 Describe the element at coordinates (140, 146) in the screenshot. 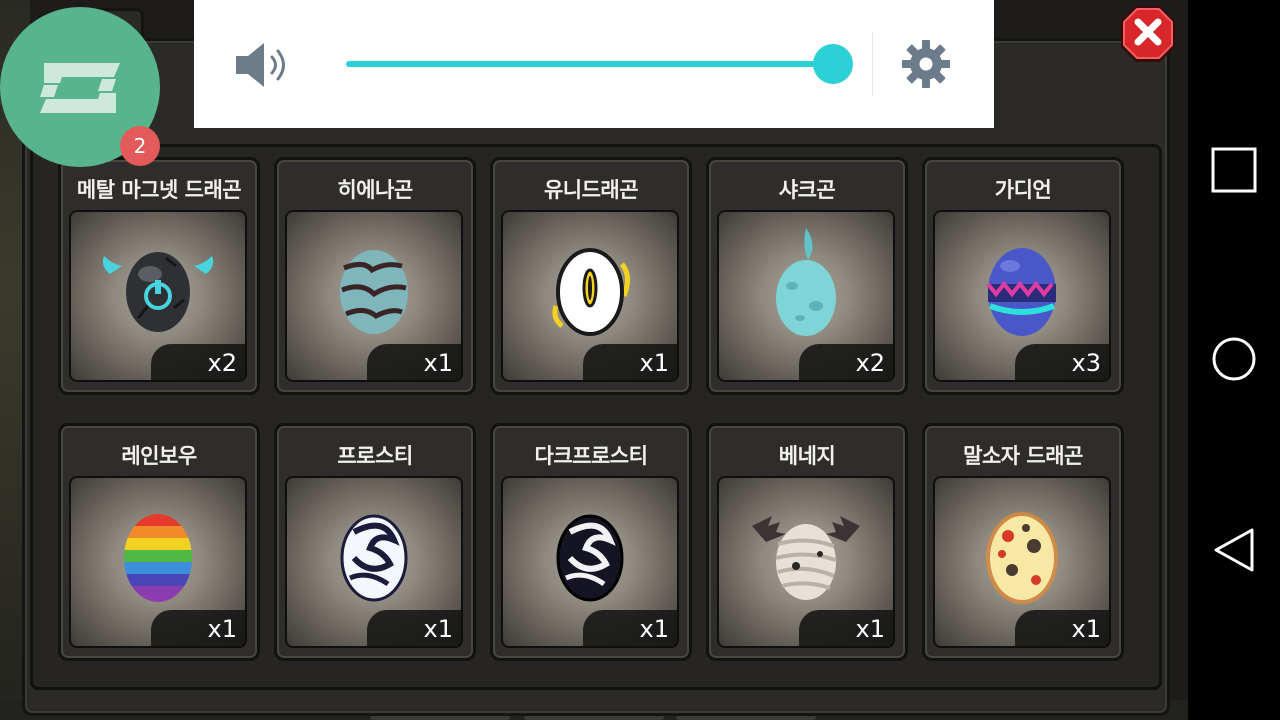

I see `notification-badge: 2` at that location.